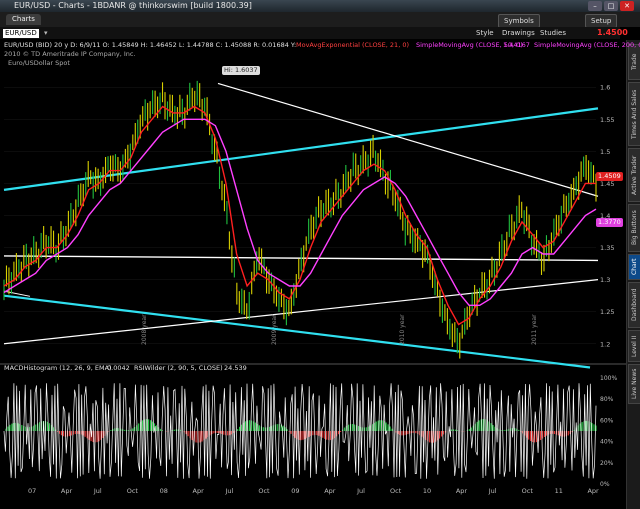  What do you see at coordinates (485, 33) in the screenshot?
I see `style-button: Style` at bounding box center [485, 33].